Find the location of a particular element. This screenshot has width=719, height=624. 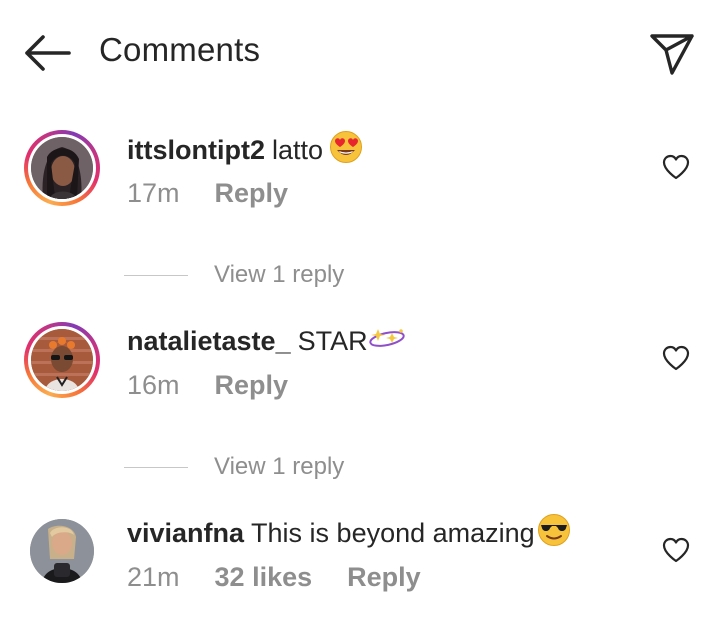

comment-body: vivianfna This is beyond amazing is located at coordinates (349, 531).